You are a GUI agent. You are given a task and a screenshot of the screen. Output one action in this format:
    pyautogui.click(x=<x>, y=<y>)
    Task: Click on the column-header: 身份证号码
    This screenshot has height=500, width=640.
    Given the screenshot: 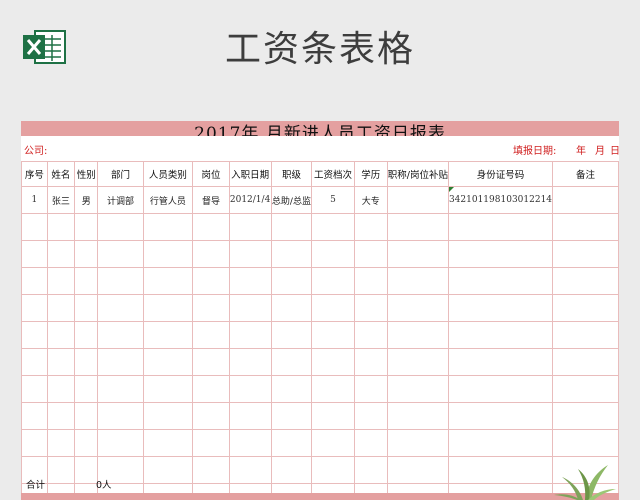 What is the action you would take?
    pyautogui.click(x=500, y=174)
    